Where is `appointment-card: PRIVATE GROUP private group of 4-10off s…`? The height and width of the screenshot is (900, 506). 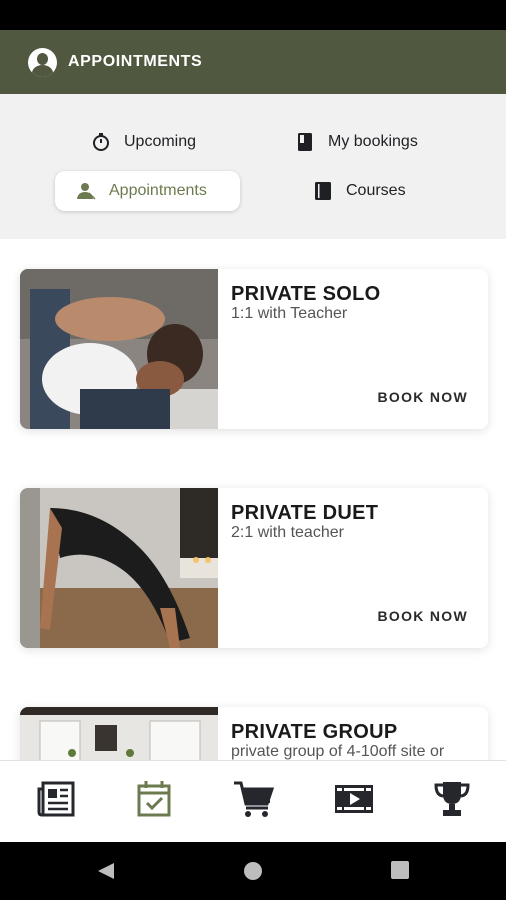
appointment-card: PRIVATE GROUP private group of 4-10off s… is located at coordinates (254, 733).